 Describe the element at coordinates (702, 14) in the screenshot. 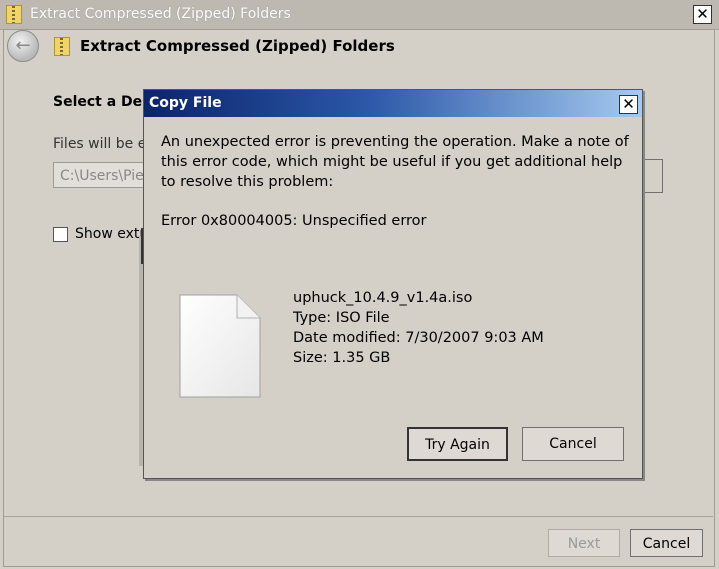

I see `outer-close-button: ✕` at that location.